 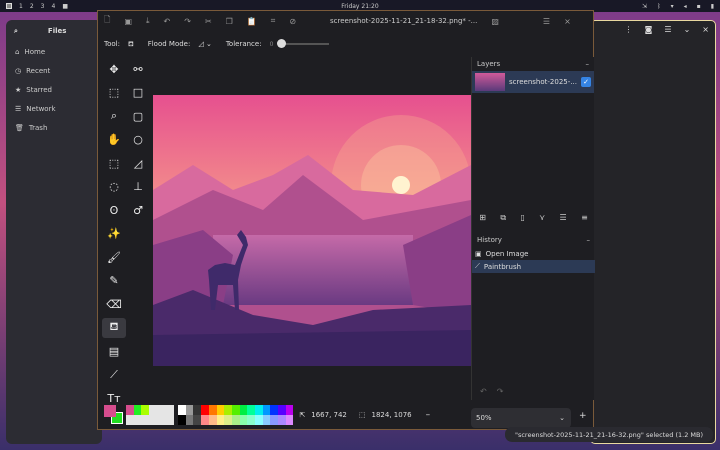 I want to click on workspace-4: 4, so click(x=53, y=6).